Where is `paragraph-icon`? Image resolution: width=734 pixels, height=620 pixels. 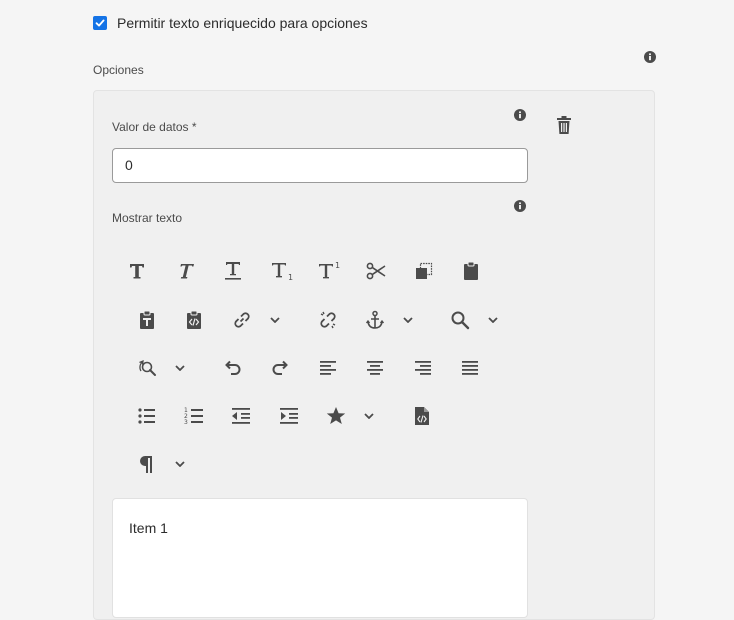 paragraph-icon is located at coordinates (146, 464).